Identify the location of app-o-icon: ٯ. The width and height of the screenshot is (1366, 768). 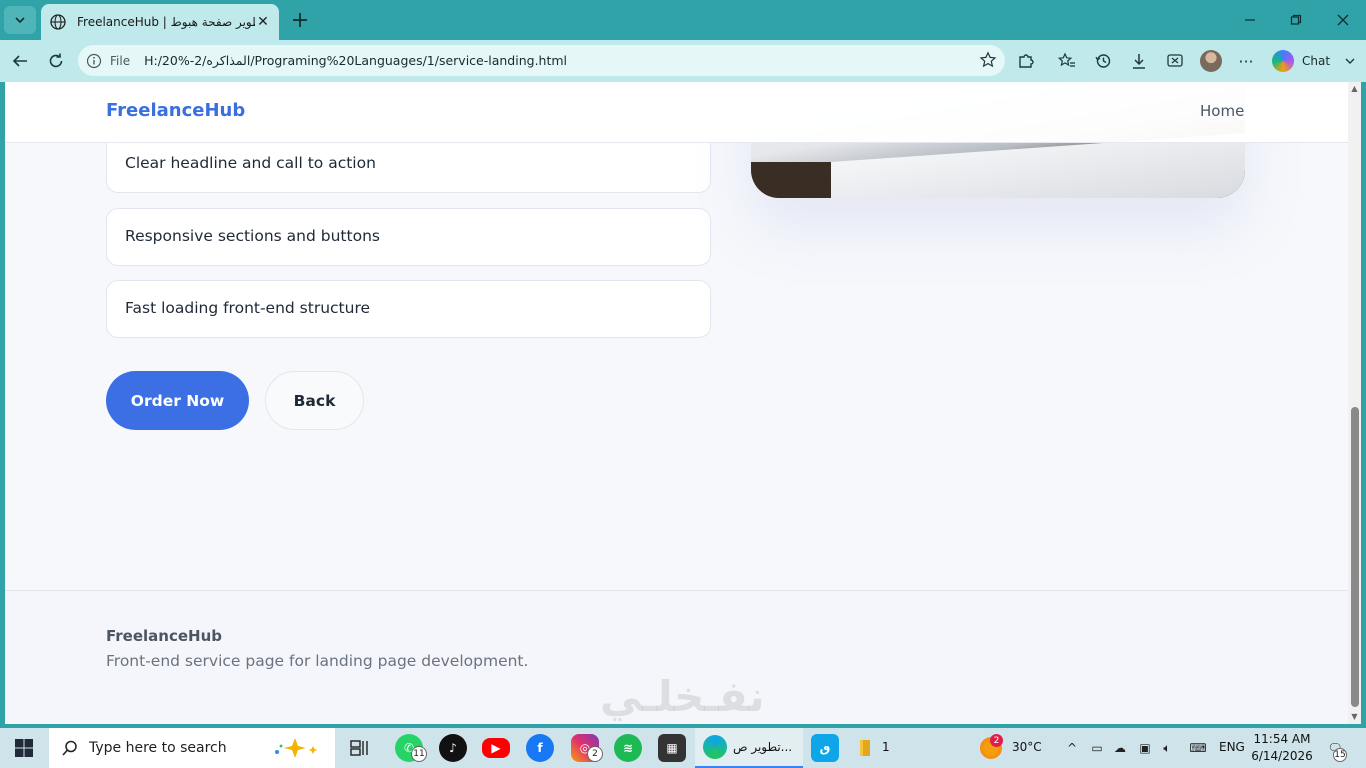
(825, 748).